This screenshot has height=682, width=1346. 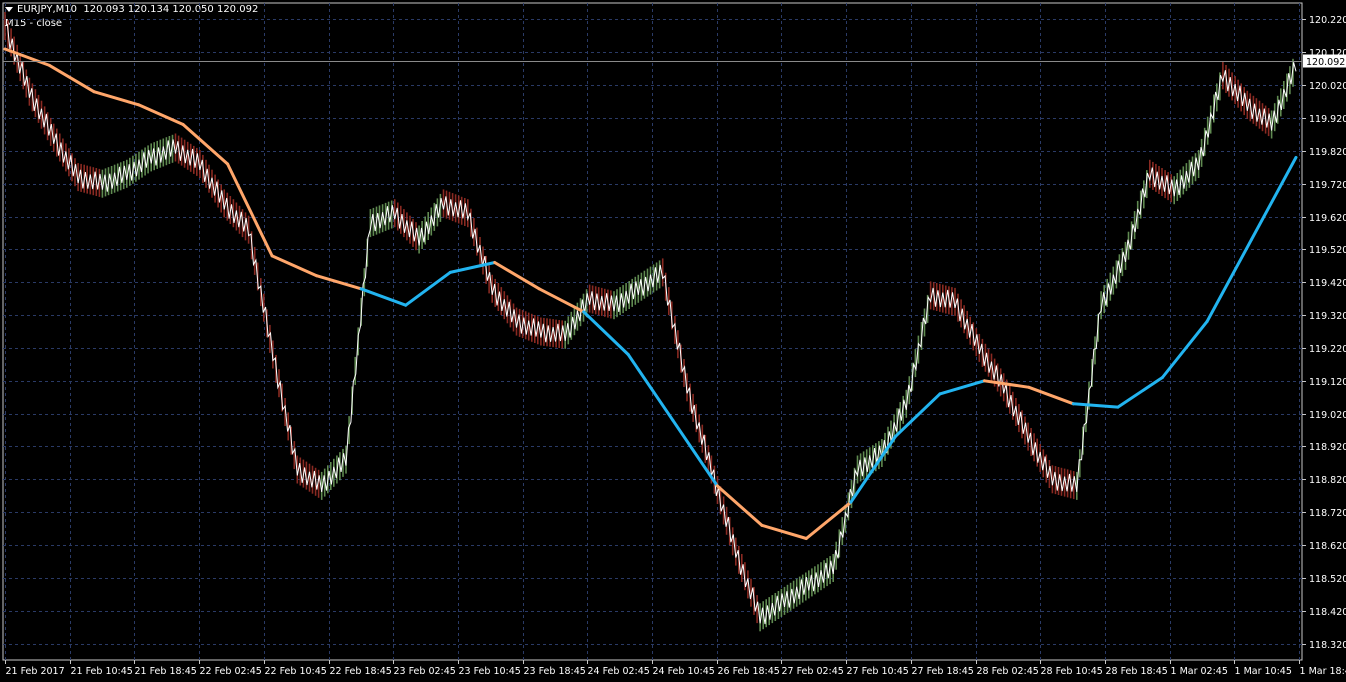 I want to click on y-tick-label: 119.820, so click(x=1327, y=152).